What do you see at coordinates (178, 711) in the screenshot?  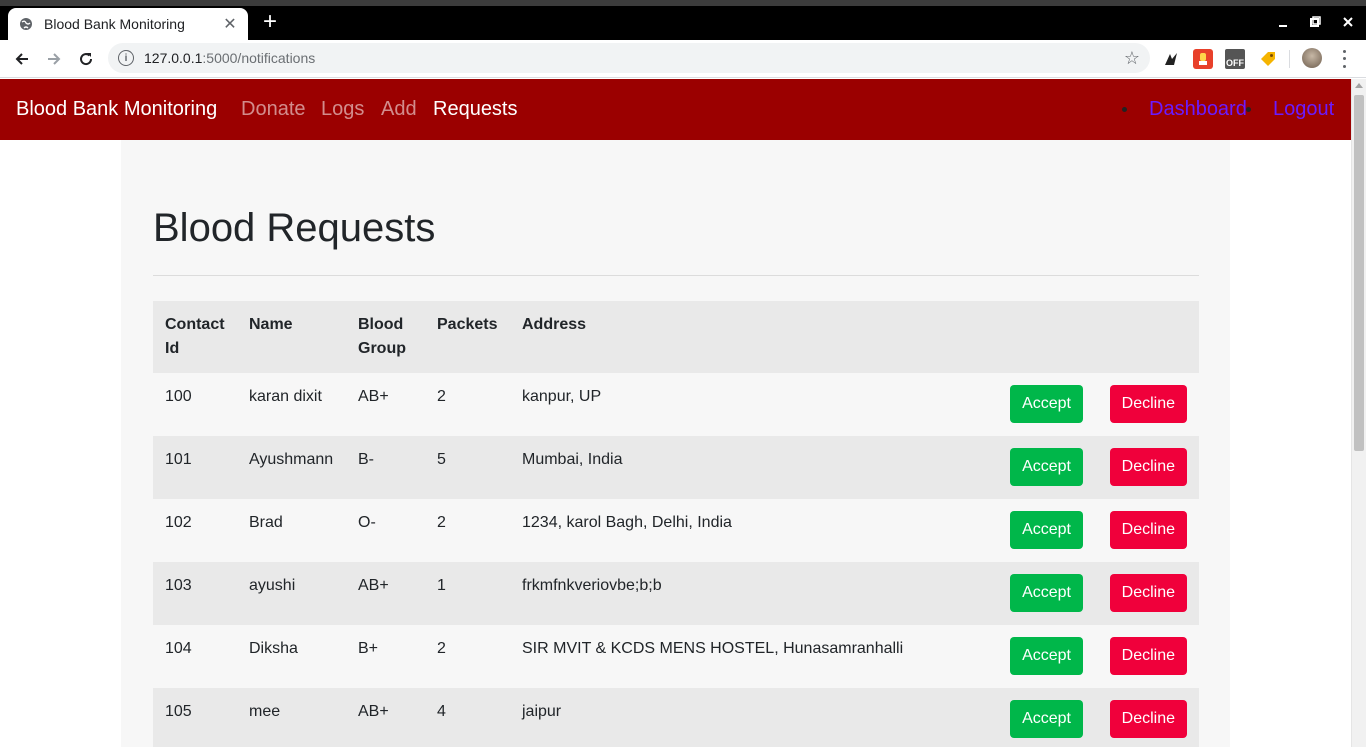 I see `cell-contact-id: 105` at bounding box center [178, 711].